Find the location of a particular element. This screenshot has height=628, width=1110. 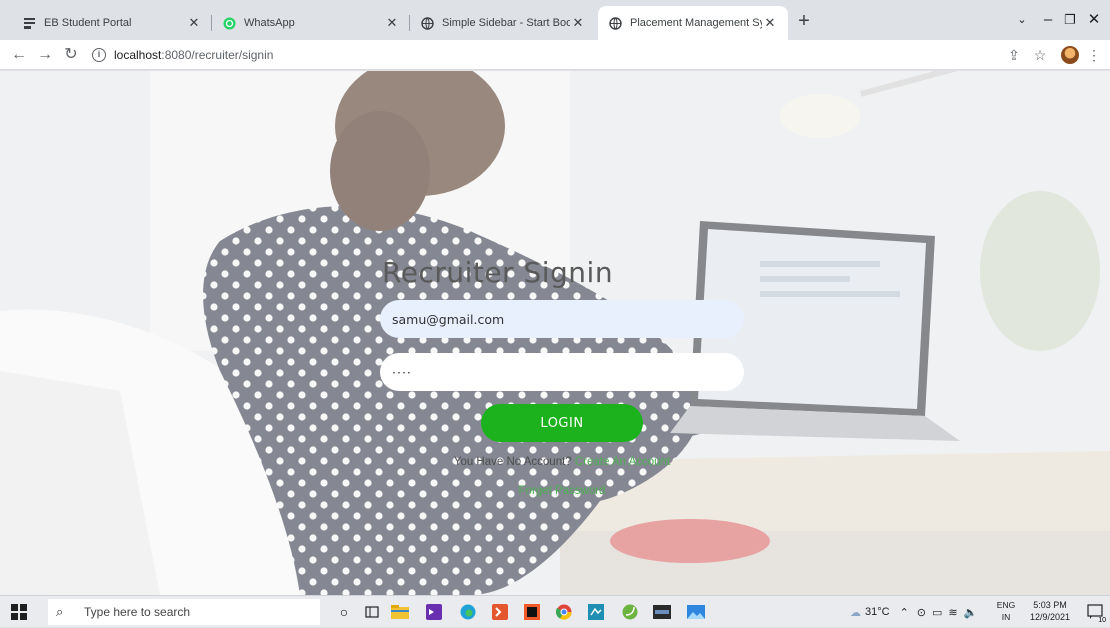

clock-time: 5:03 PM is located at coordinates (1050, 605).